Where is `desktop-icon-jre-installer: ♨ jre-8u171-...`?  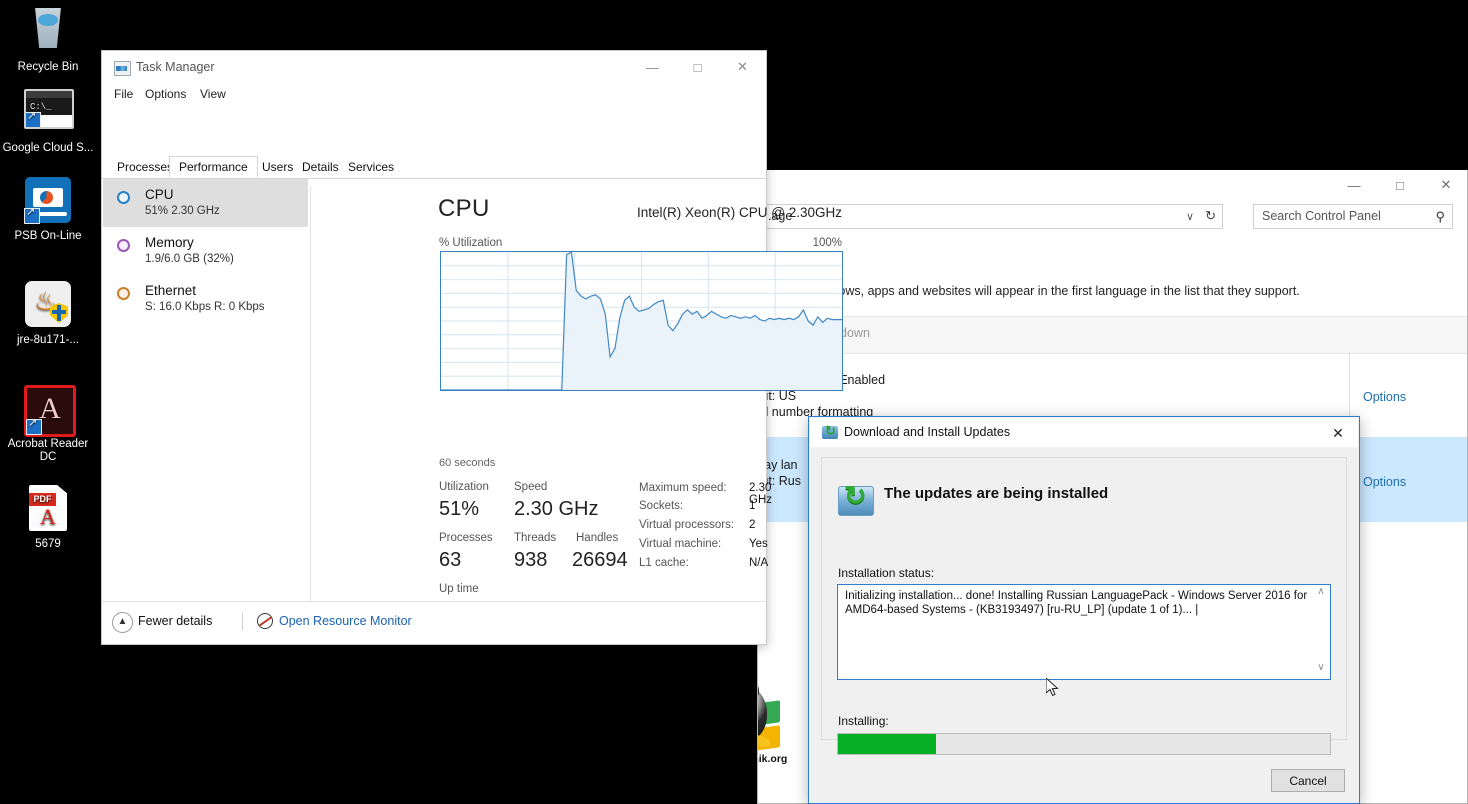 desktop-icon-jre-installer: ♨ jre-8u171-... is located at coordinates (48, 313).